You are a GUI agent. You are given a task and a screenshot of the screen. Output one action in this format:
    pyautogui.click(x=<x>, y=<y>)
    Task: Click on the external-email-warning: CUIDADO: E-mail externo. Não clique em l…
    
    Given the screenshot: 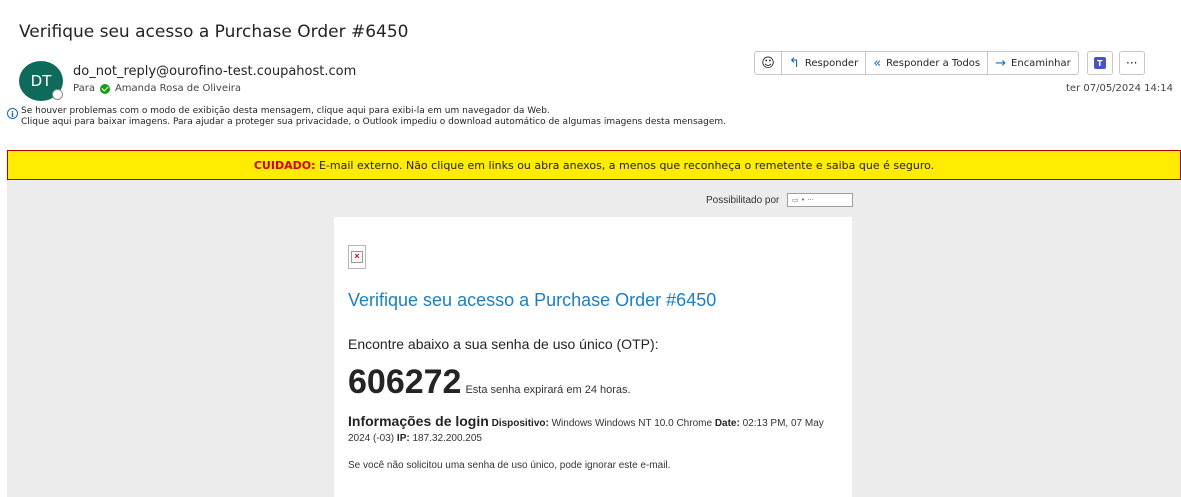 What is the action you would take?
    pyautogui.click(x=594, y=165)
    